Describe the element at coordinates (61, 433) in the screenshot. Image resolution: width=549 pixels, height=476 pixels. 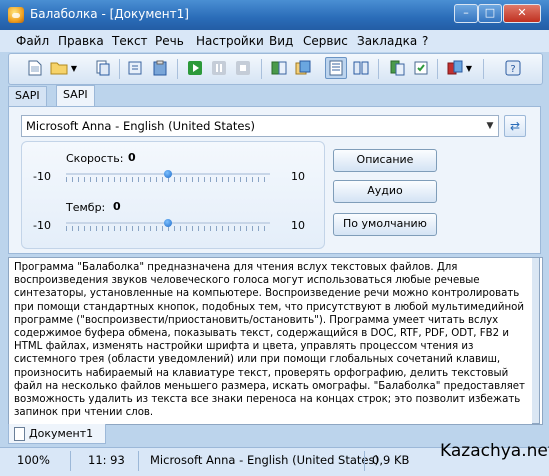
I see `document-tab-label: Документ1` at that location.